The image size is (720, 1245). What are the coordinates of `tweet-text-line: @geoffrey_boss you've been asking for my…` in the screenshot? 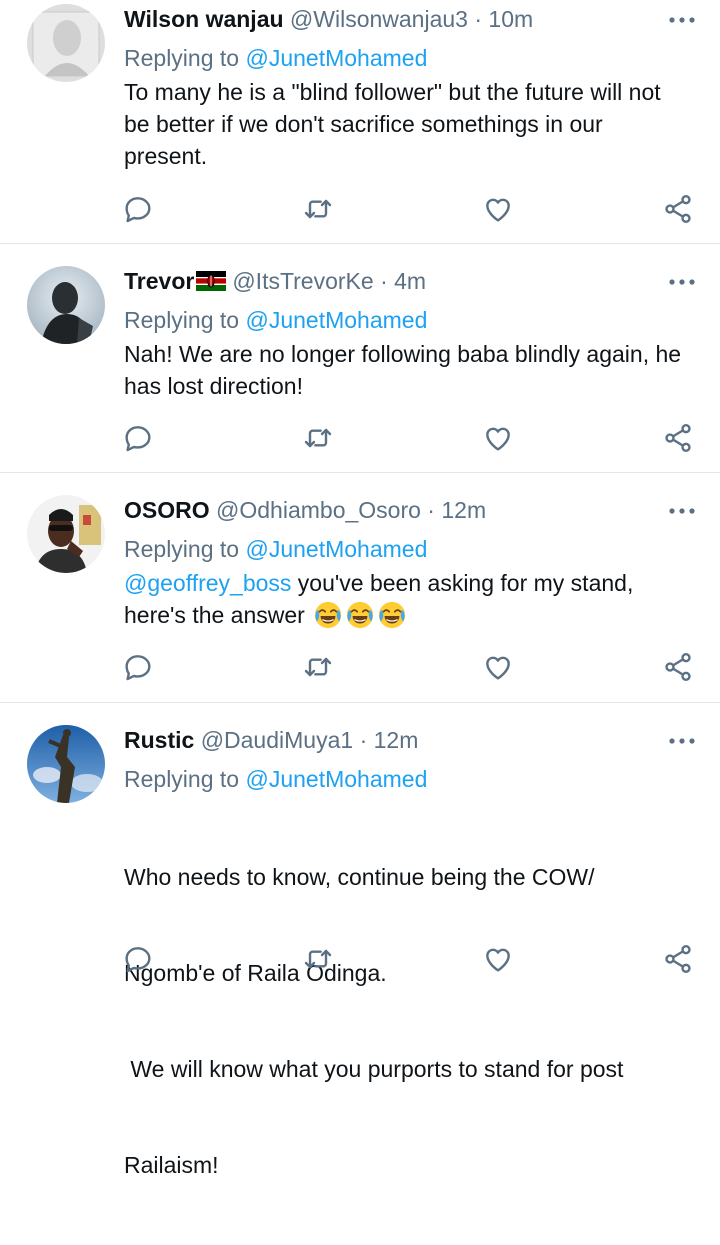 It's located at (410, 583).